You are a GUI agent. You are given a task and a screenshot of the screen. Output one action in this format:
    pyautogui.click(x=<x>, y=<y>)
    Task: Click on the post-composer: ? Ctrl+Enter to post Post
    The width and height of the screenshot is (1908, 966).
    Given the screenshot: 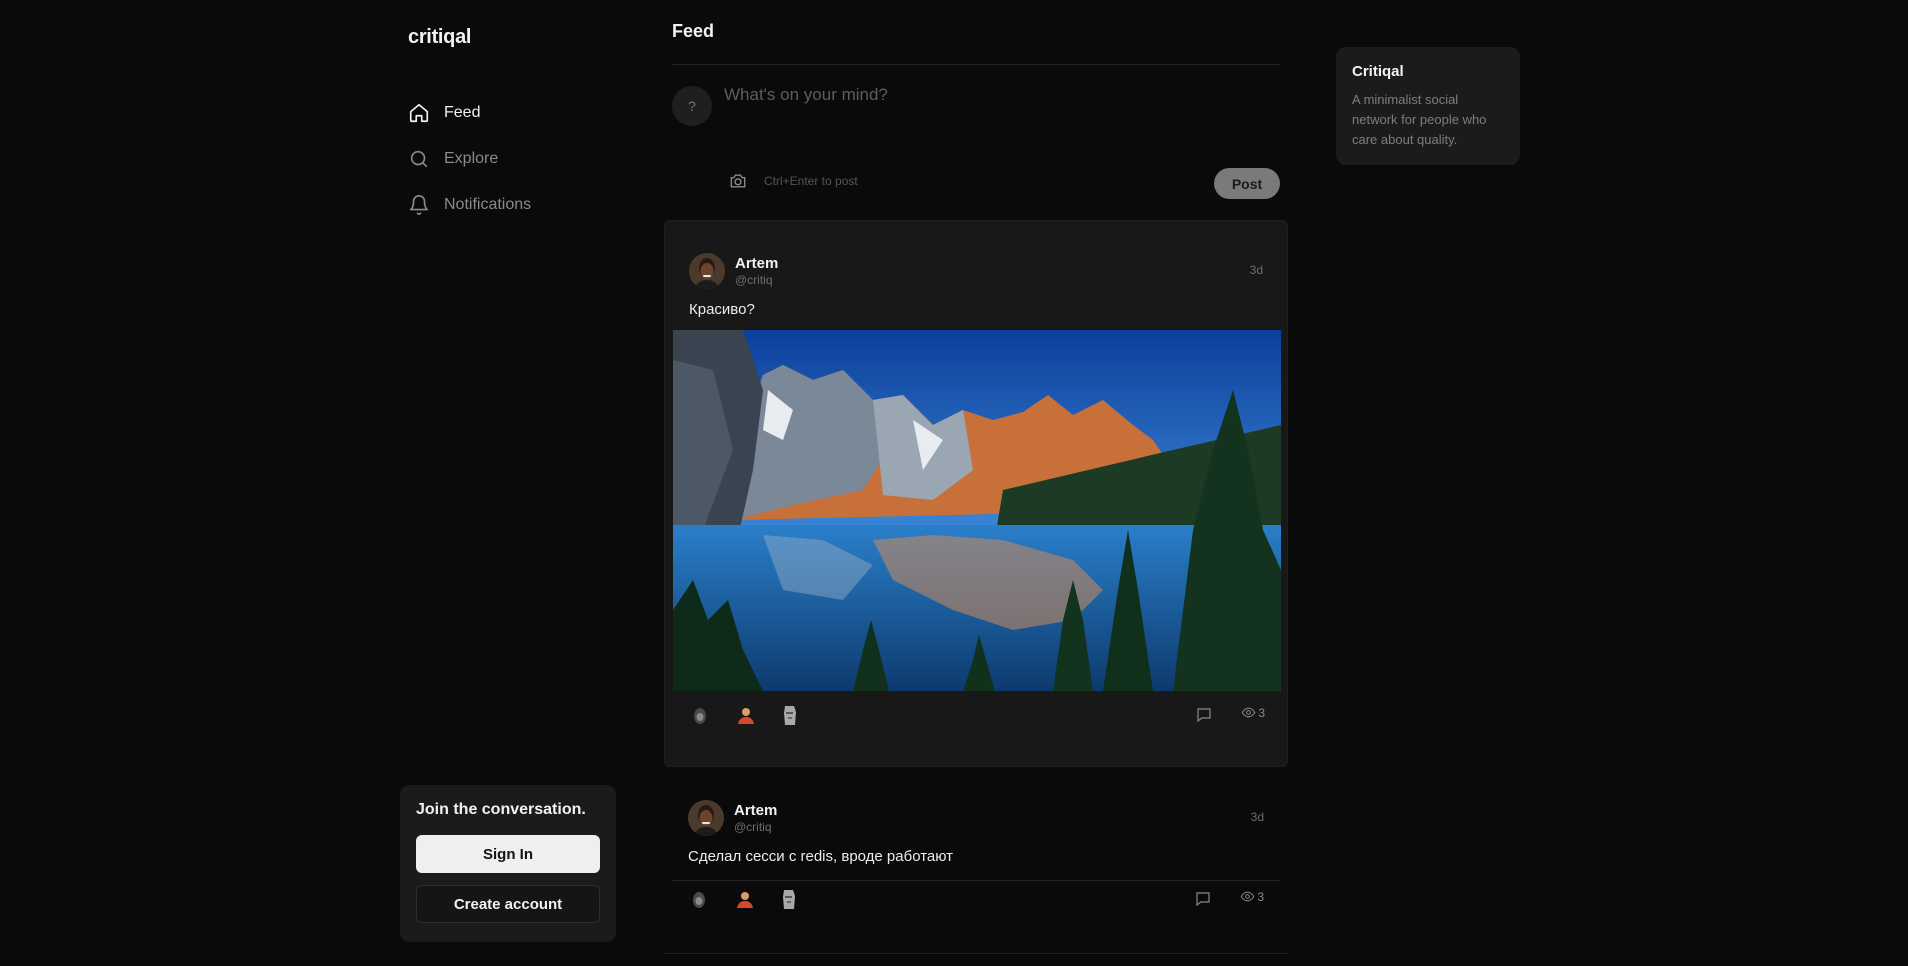 What is the action you would take?
    pyautogui.click(x=976, y=142)
    